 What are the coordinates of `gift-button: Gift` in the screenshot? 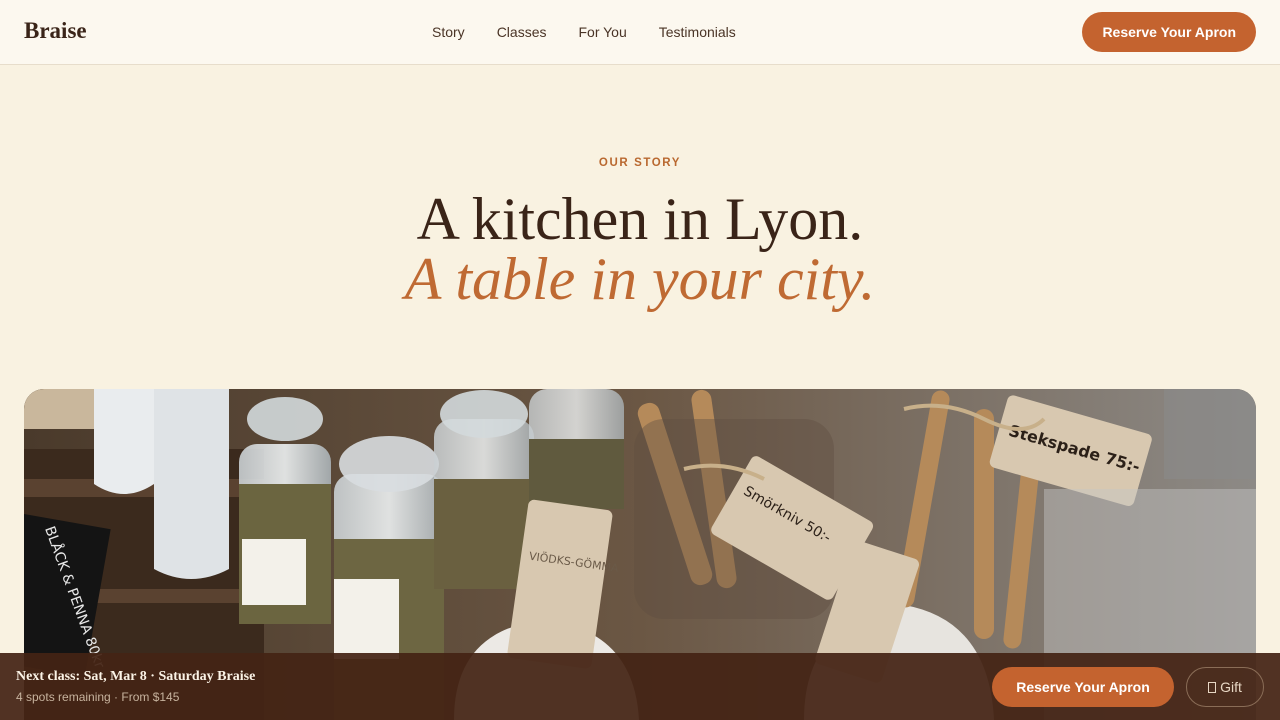 It's located at (1225, 687).